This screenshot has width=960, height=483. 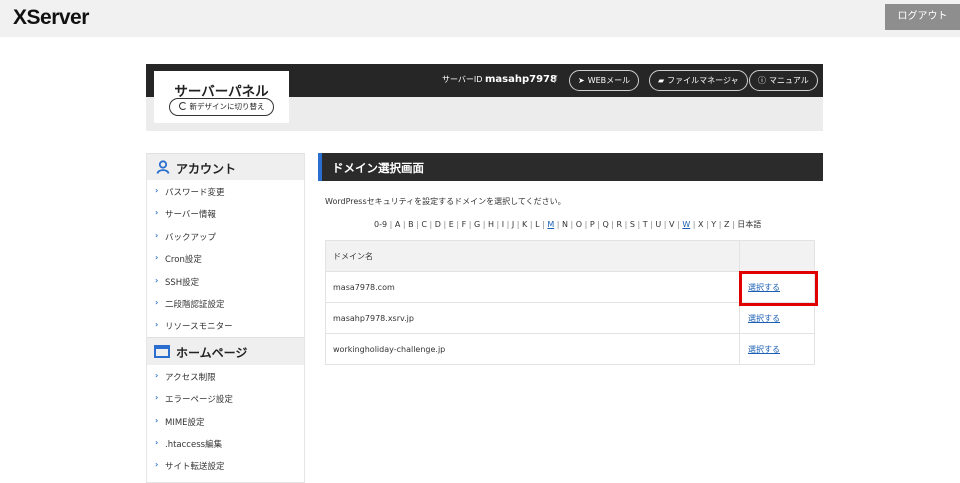 What do you see at coordinates (162, 351) in the screenshot?
I see `monitor-icon` at bounding box center [162, 351].